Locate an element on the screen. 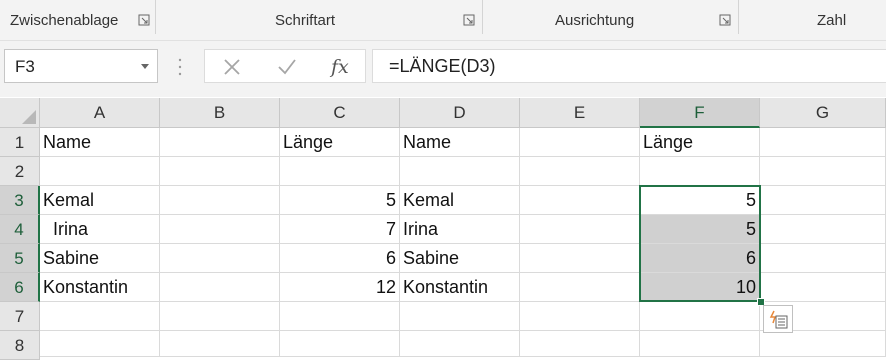  row-header-3: 3 is located at coordinates (20, 200).